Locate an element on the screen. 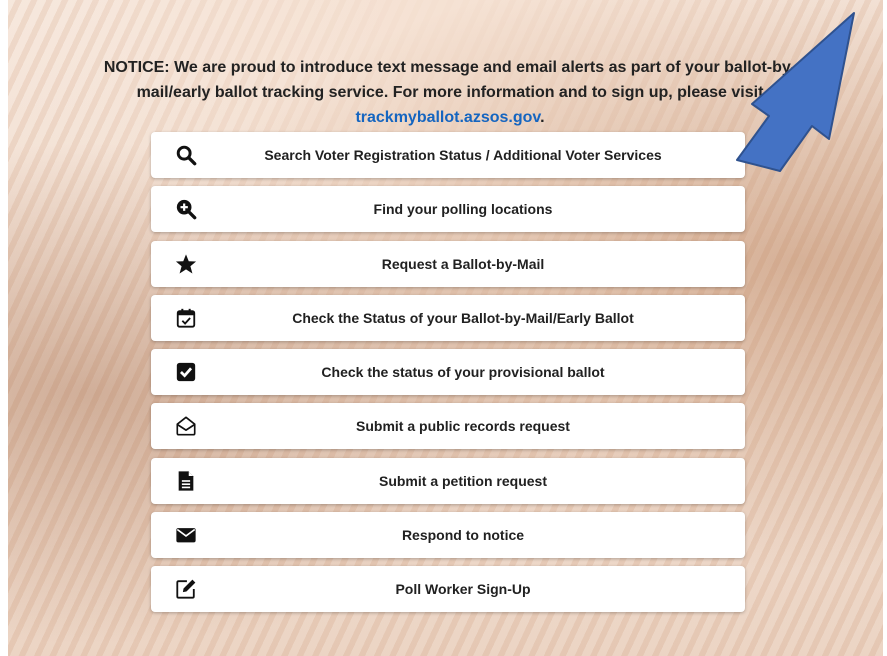 The width and height of the screenshot is (887, 656). search-icon is located at coordinates (186, 155).